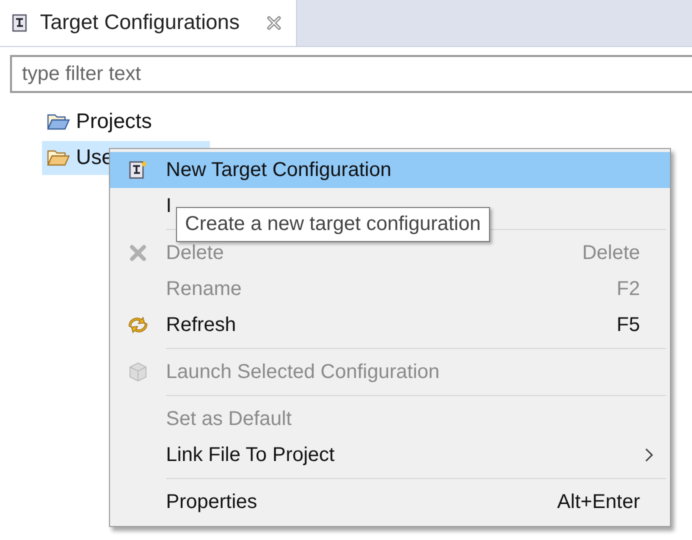 The height and width of the screenshot is (540, 692). What do you see at coordinates (390, 170) in the screenshot?
I see `menu-item: New Target Configuration` at bounding box center [390, 170].